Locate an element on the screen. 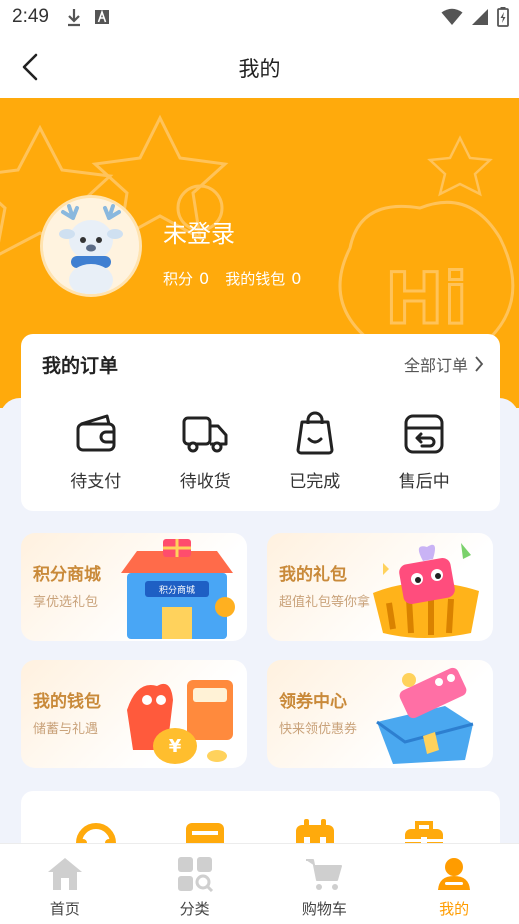 This screenshot has height=924, width=519. coupon-center-card: 领券中心 快来领优惠券 is located at coordinates (380, 714).